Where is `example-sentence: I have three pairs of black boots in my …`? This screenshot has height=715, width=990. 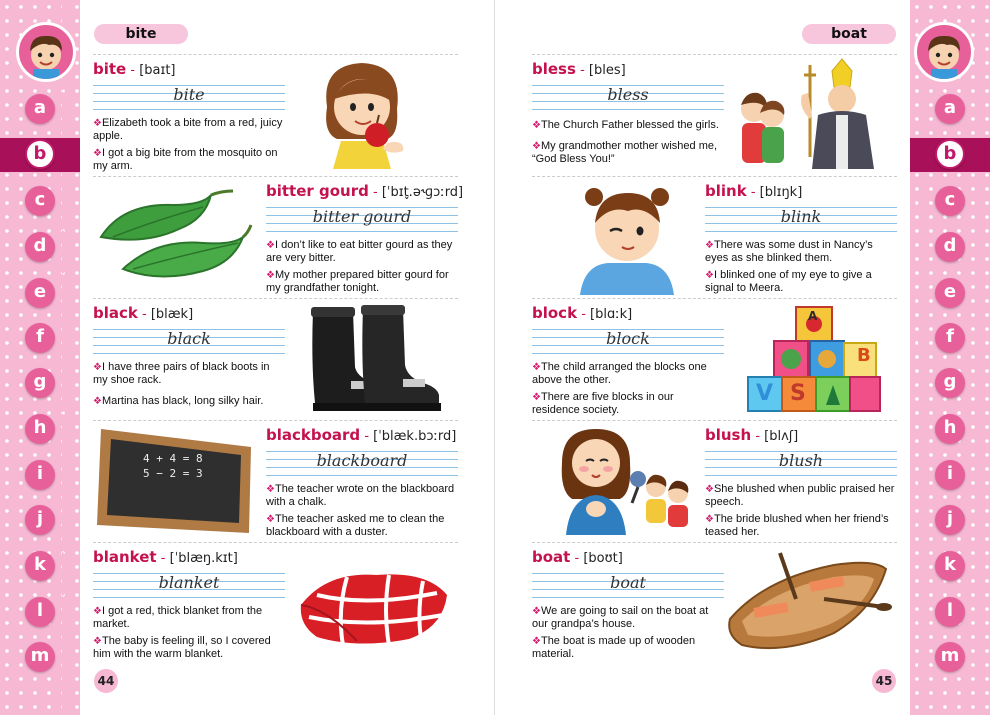 example-sentence: I have three pairs of black boots in my … is located at coordinates (181, 373).